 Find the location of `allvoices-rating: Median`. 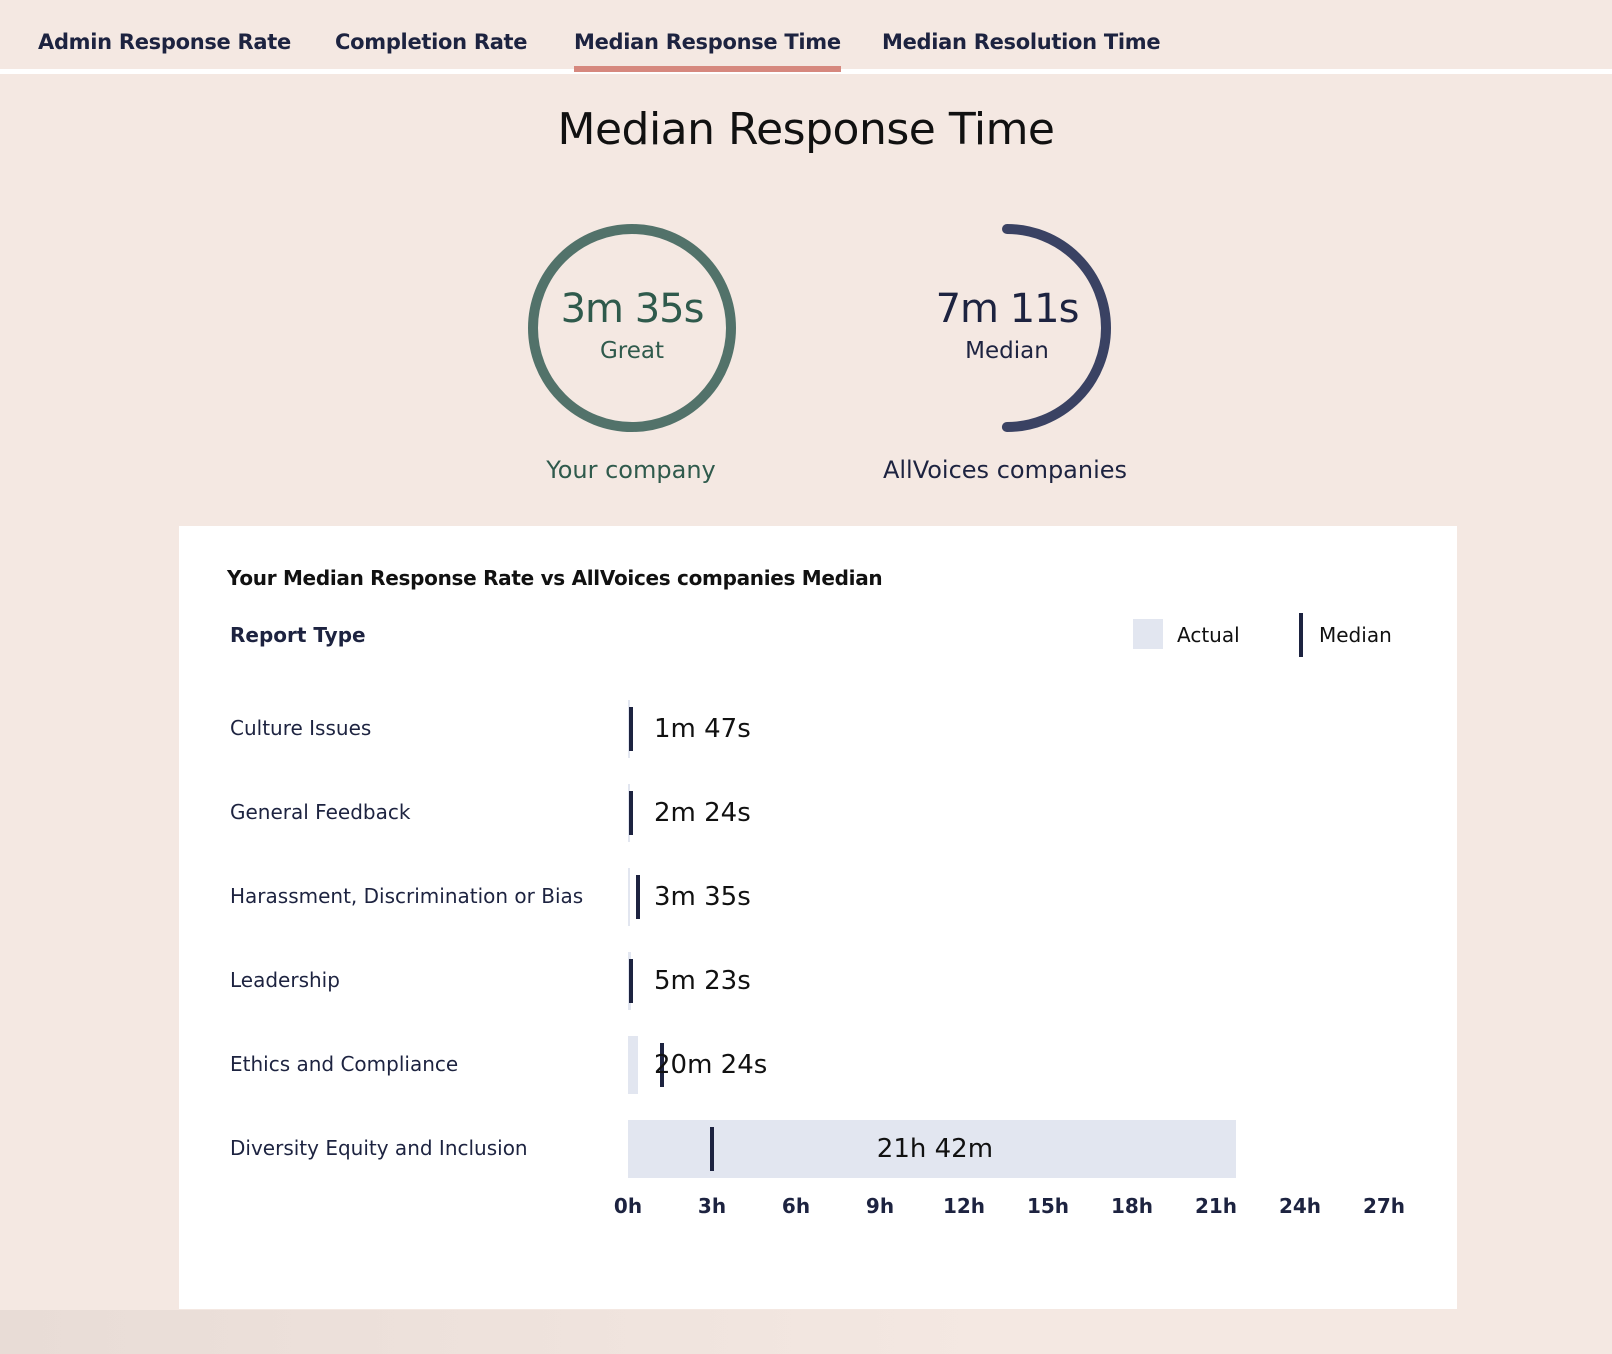

allvoices-rating: Median is located at coordinates (1007, 351).